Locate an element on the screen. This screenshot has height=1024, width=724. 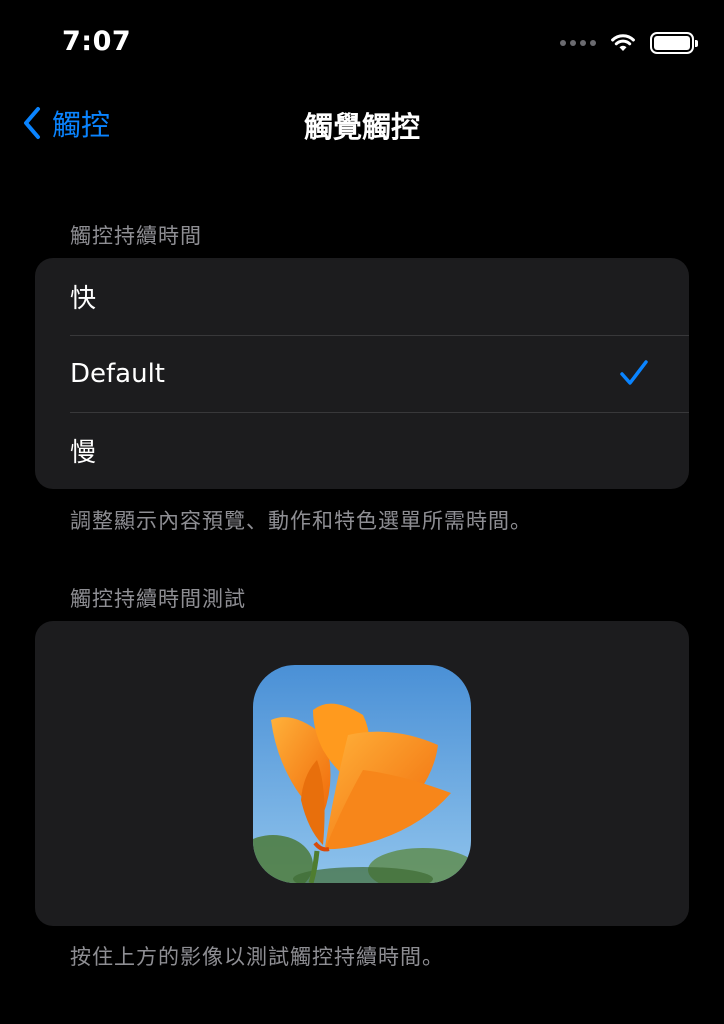
test-section-header: 觸控持續時間測試 is located at coordinates (158, 599).